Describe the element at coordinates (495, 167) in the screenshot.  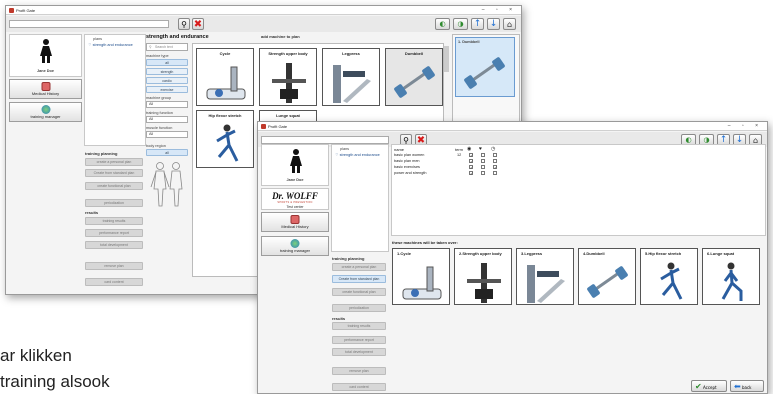
I see `row-check-3: ✓` at that location.